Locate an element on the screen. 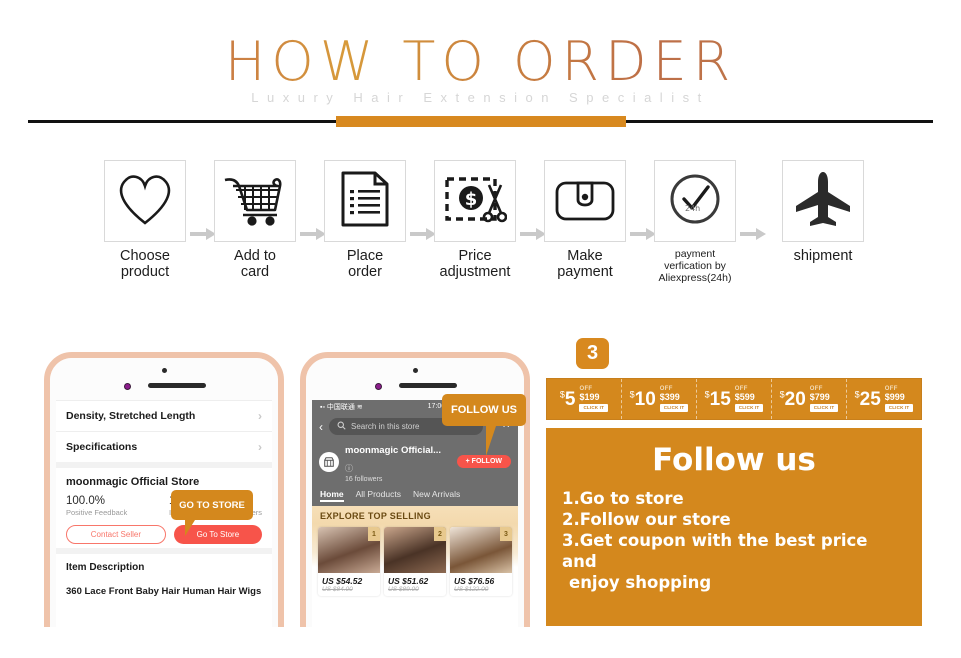  coupon-item: $5 OFF $199 CLICK IT is located at coordinates (584, 399).